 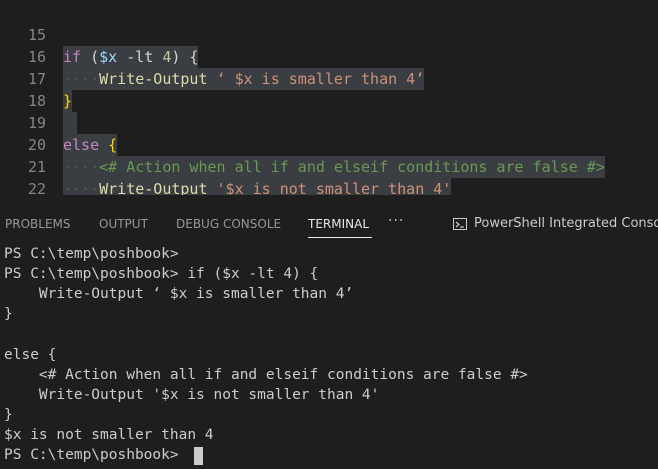 I want to click on tab-output: OUTPUT, so click(x=123, y=224).